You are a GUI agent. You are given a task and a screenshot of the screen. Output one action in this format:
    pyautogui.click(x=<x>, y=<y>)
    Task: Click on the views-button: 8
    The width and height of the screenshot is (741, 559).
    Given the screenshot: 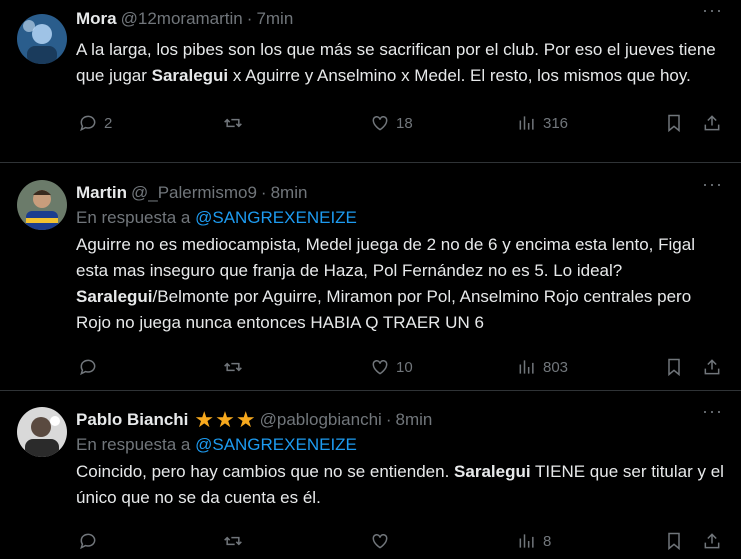 What is the action you would take?
    pyautogui.click(x=534, y=541)
    